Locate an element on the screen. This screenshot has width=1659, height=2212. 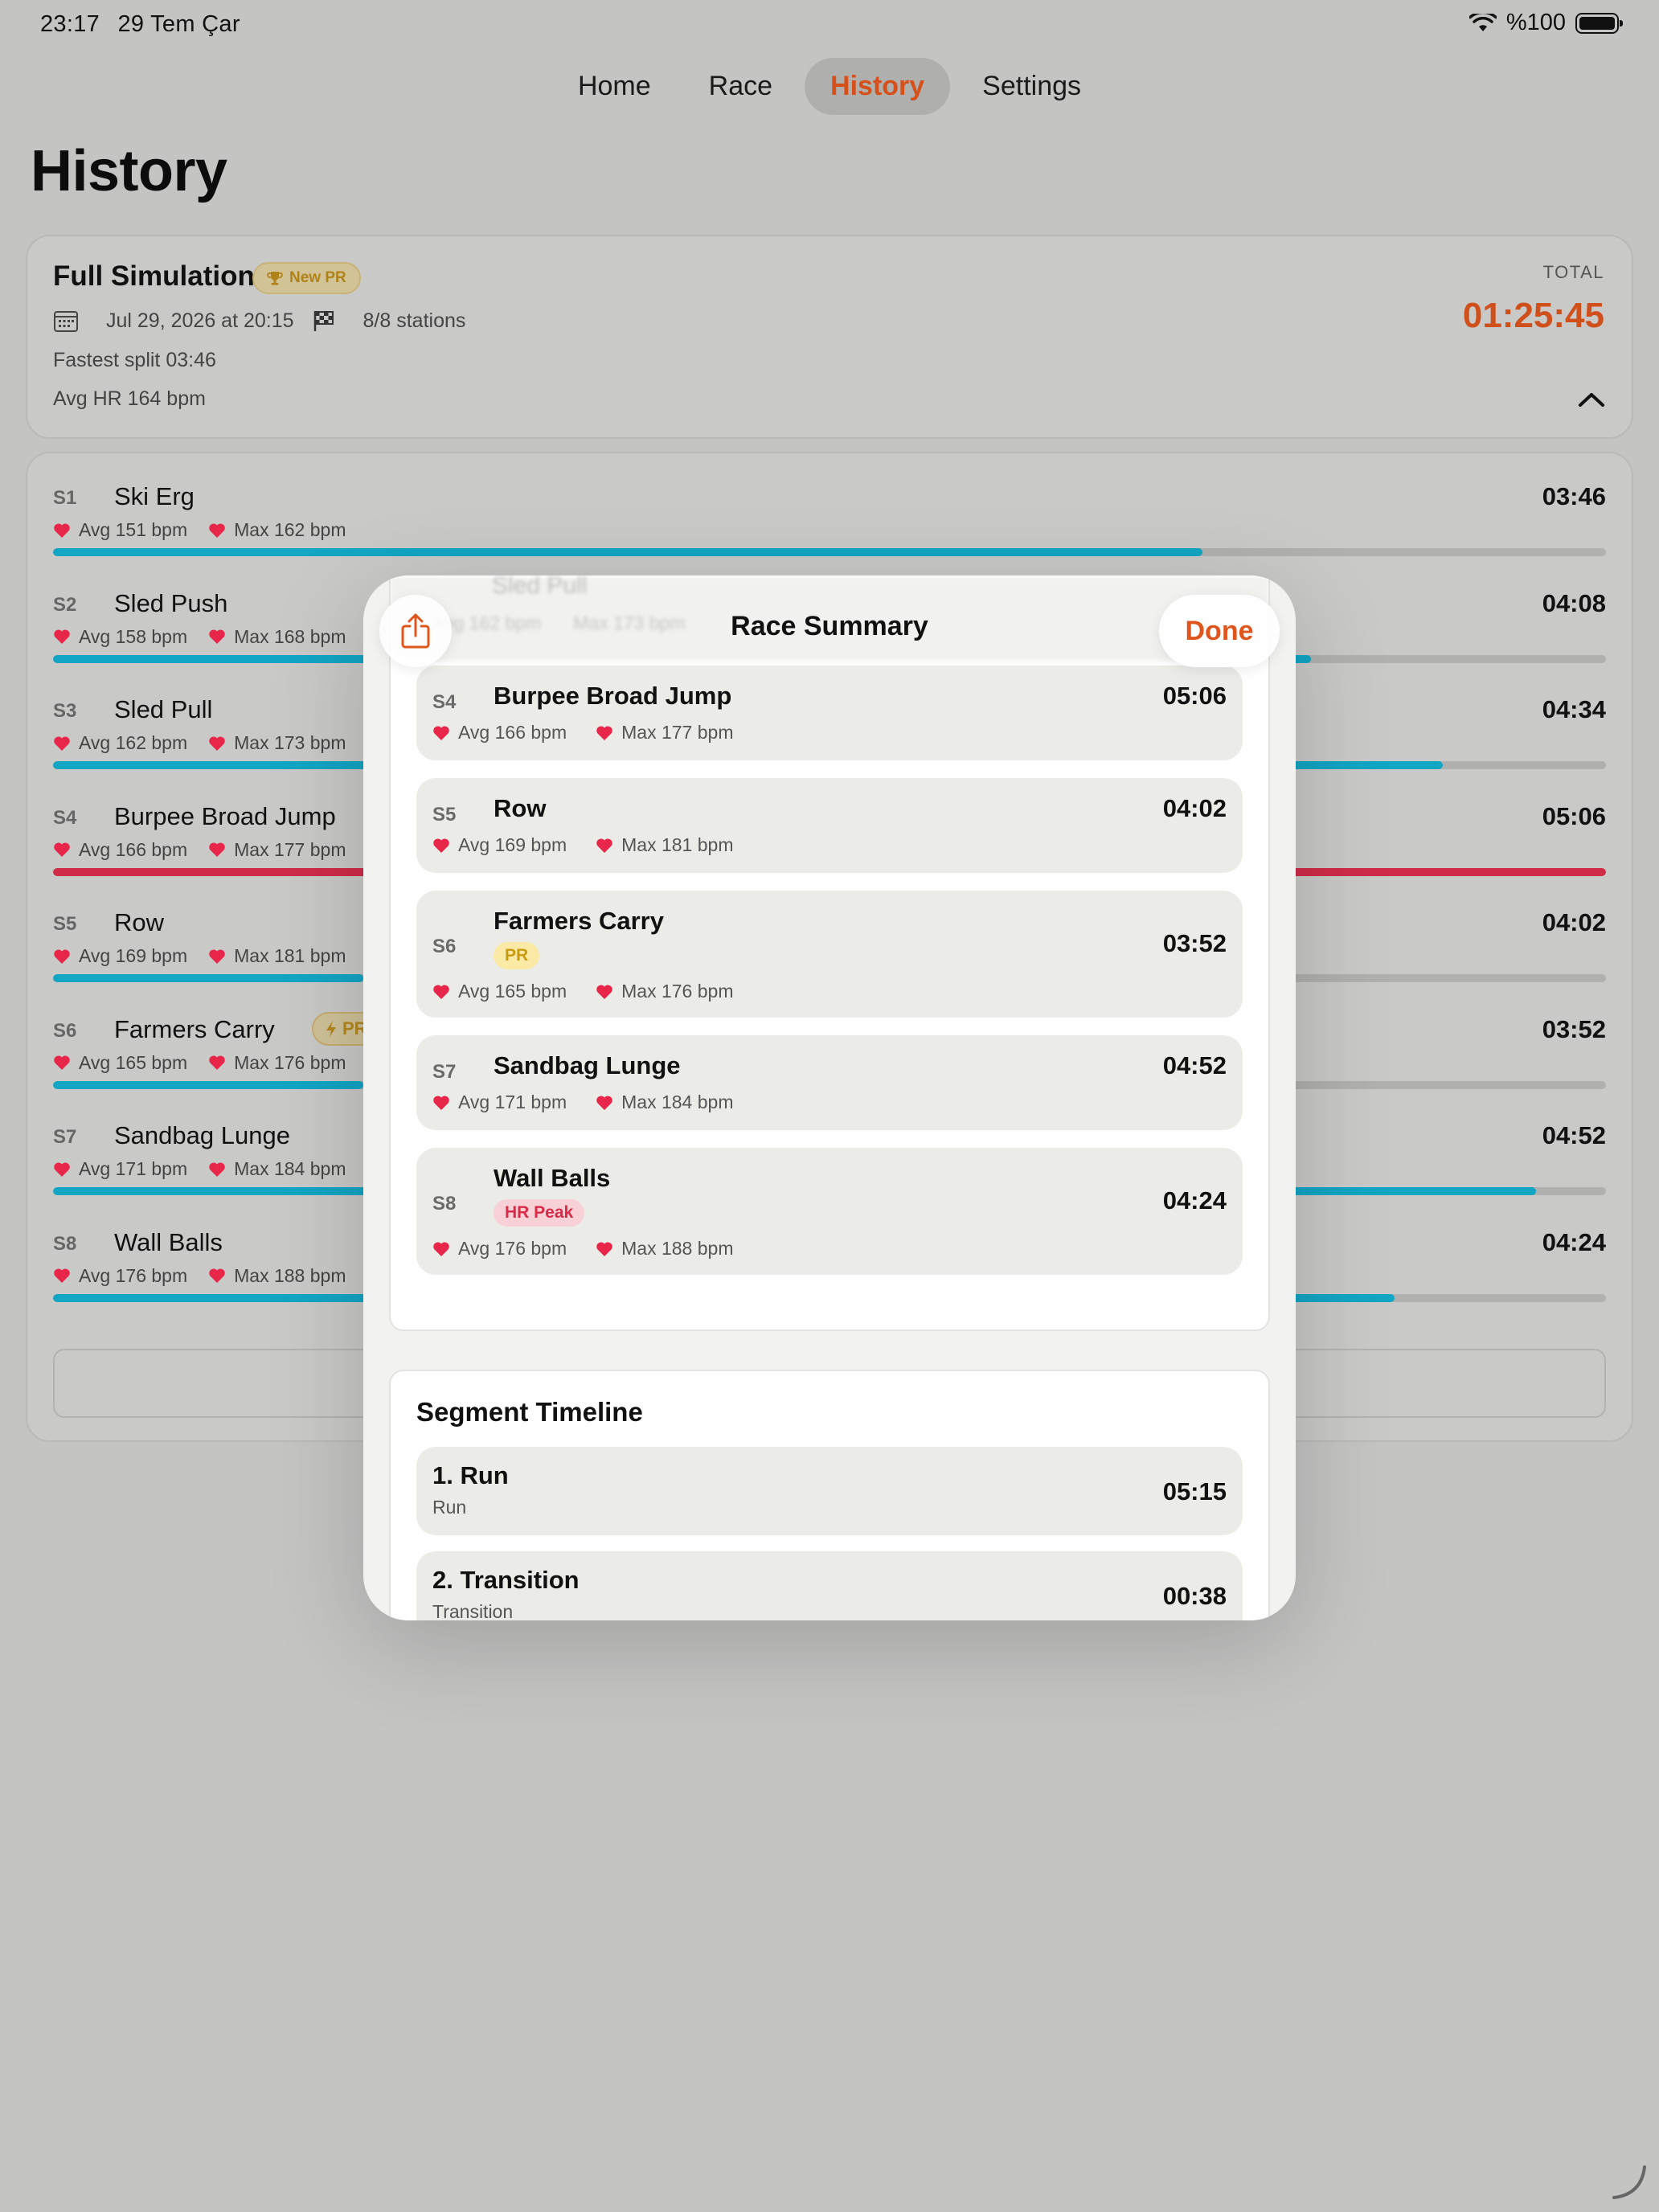
wifi-icon is located at coordinates (1483, 22).